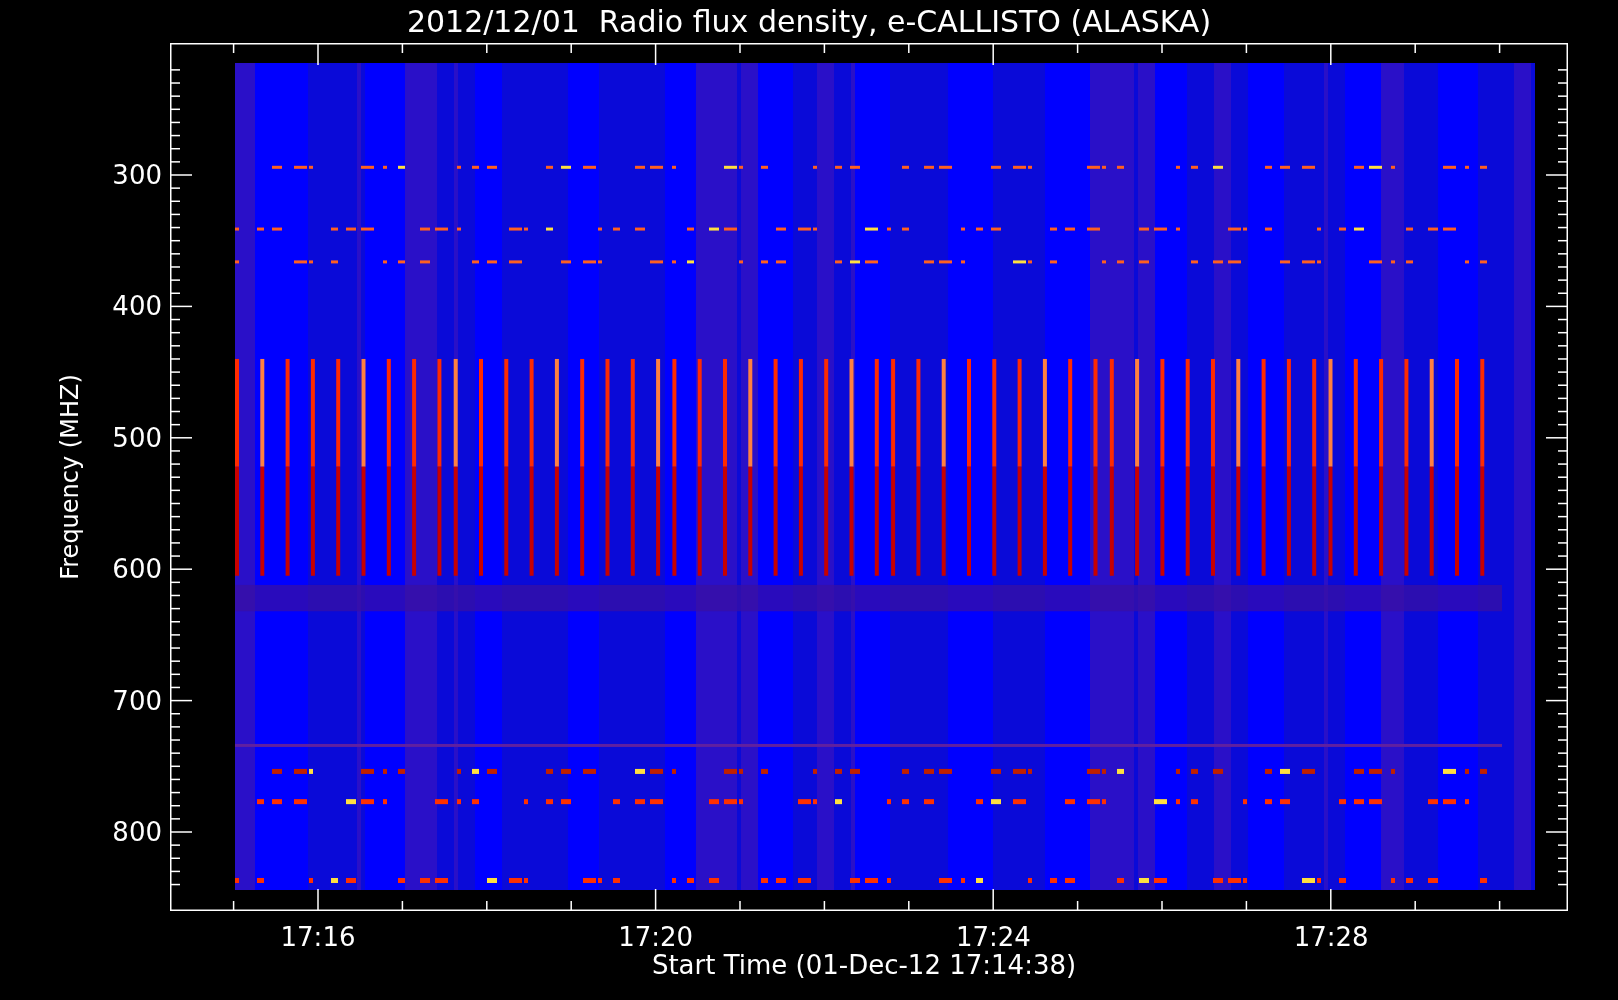  What do you see at coordinates (137, 700) in the screenshot?
I see `y-tick-label: 700` at bounding box center [137, 700].